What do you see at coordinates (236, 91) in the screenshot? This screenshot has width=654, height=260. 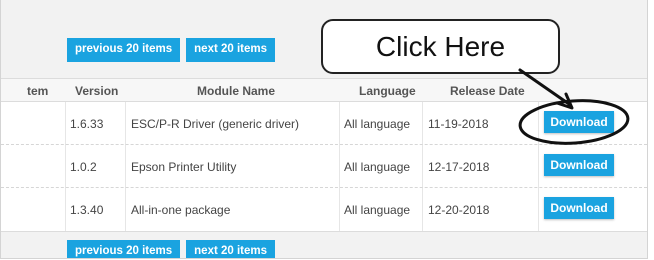 I see `header-module-name: Module Name` at bounding box center [236, 91].